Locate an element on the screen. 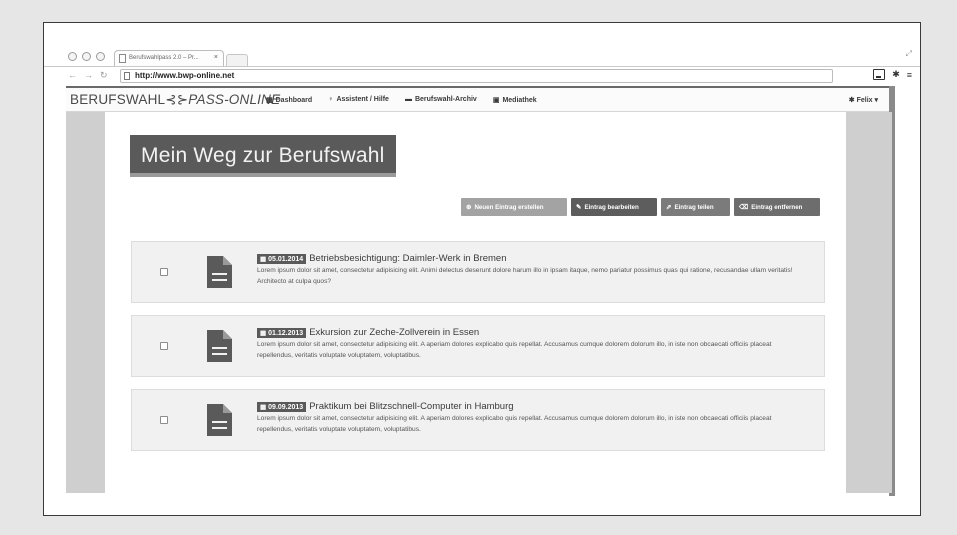  date-badge: ▦ 01.12.2013 is located at coordinates (282, 332).